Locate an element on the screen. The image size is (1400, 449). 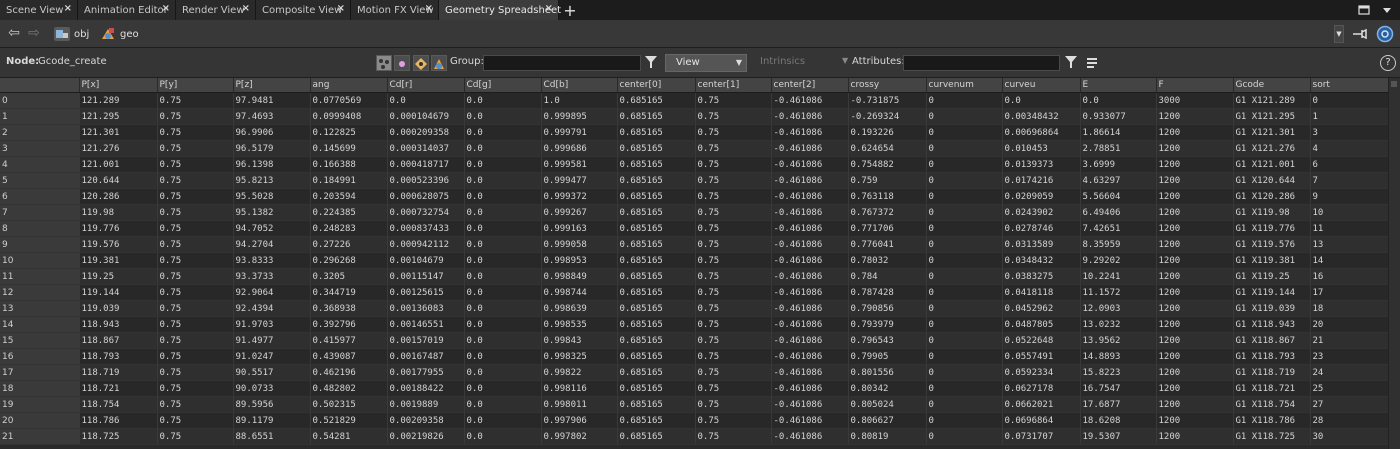
column-header: P[x] is located at coordinates (118, 85).